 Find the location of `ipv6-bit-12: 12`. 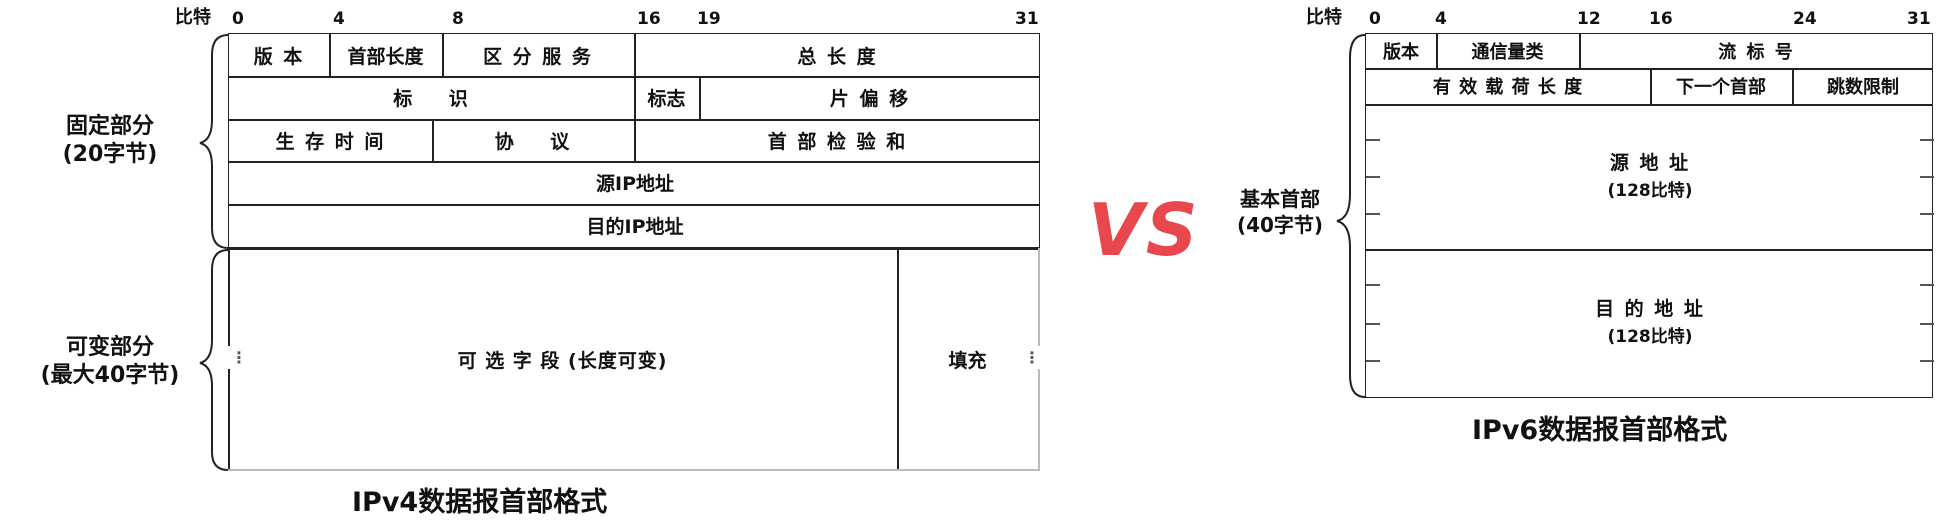

ipv6-bit-12: 12 is located at coordinates (1589, 19).